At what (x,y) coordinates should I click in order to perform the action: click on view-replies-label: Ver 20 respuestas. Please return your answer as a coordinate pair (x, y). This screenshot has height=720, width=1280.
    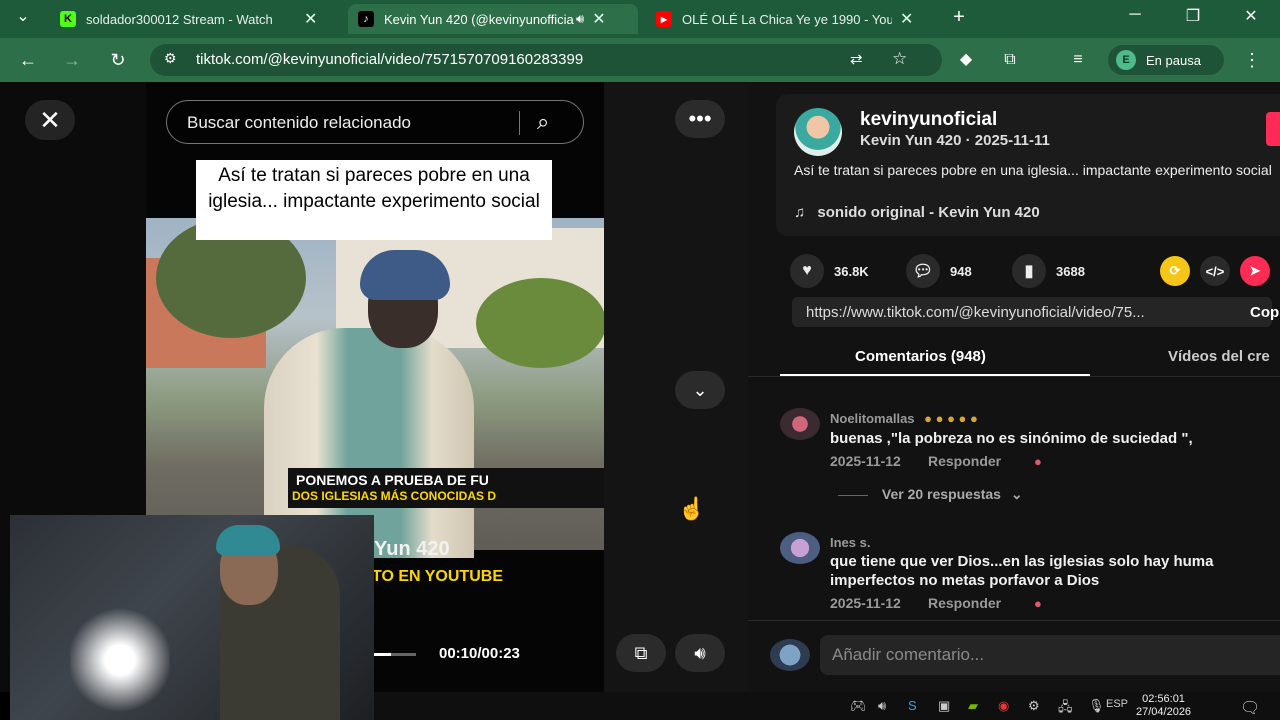
    Looking at the image, I should click on (941, 494).